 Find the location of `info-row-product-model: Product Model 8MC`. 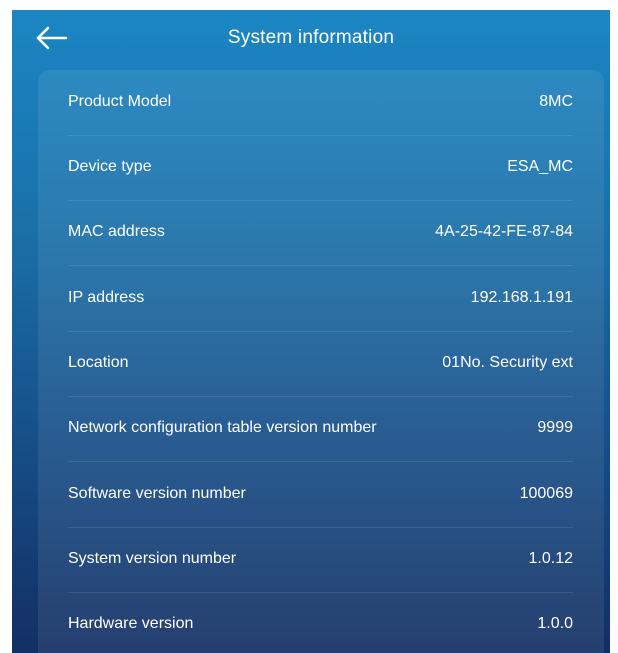

info-row-product-model: Product Model 8MC is located at coordinates (320, 103).